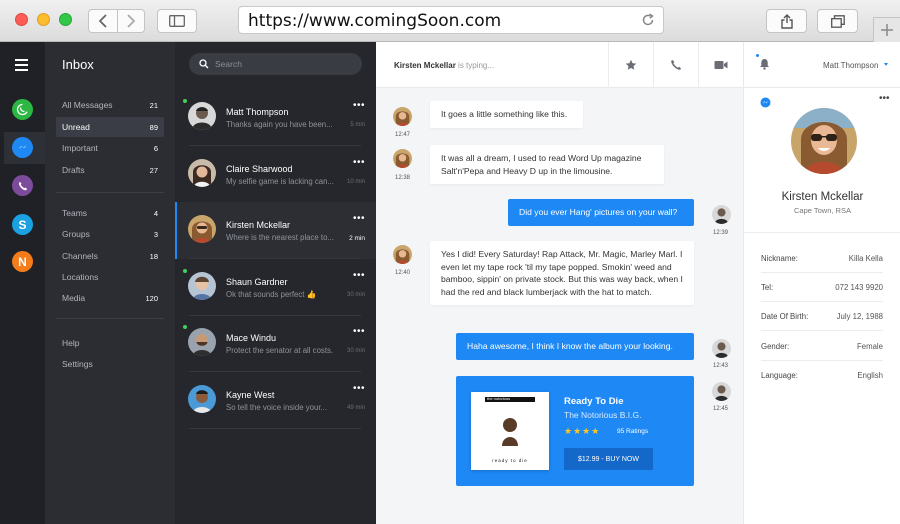 Image resolution: width=900 pixels, height=524 pixels. Describe the element at coordinates (767, 287) in the screenshot. I see `detail-label: Tel:` at that location.